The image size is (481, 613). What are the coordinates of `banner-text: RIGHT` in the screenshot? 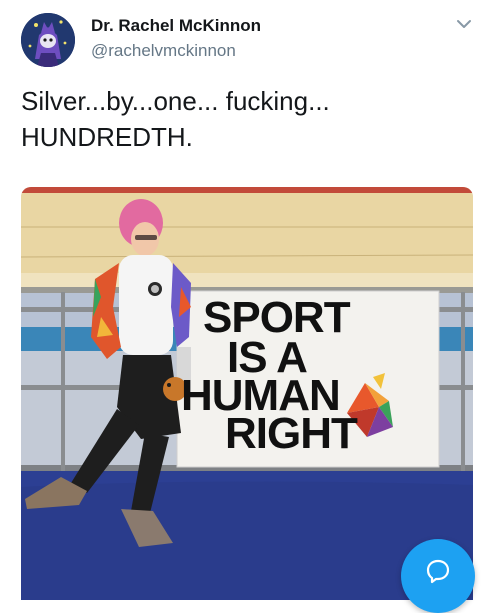 It's located at (291, 433).